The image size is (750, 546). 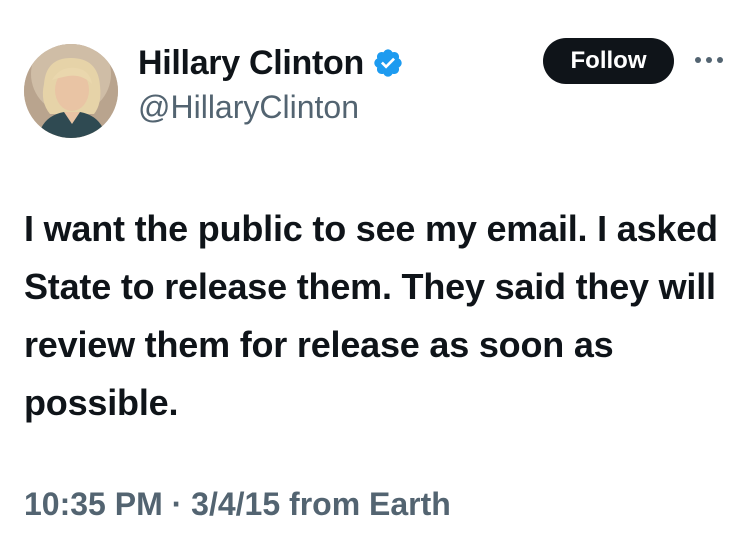 What do you see at coordinates (388, 63) in the screenshot?
I see `verified-badge-icon` at bounding box center [388, 63].